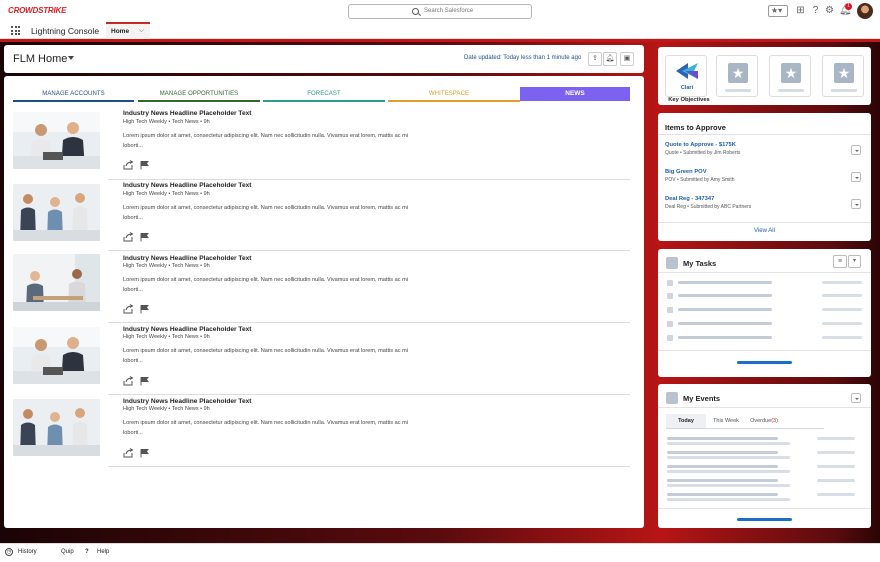 The height and width of the screenshot is (562, 880). Describe the element at coordinates (764, 421) in the screenshot. I see `tab-overdue: Overdue(3)` at that location.